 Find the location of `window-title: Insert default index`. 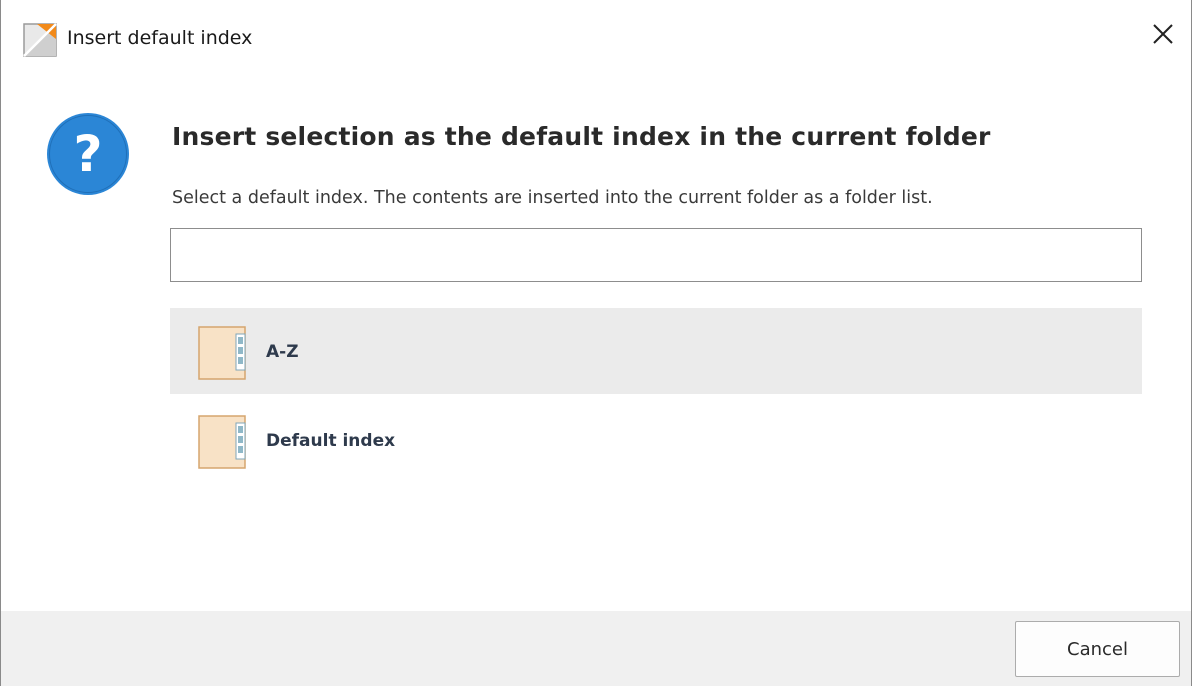

window-title: Insert default index is located at coordinates (160, 38).